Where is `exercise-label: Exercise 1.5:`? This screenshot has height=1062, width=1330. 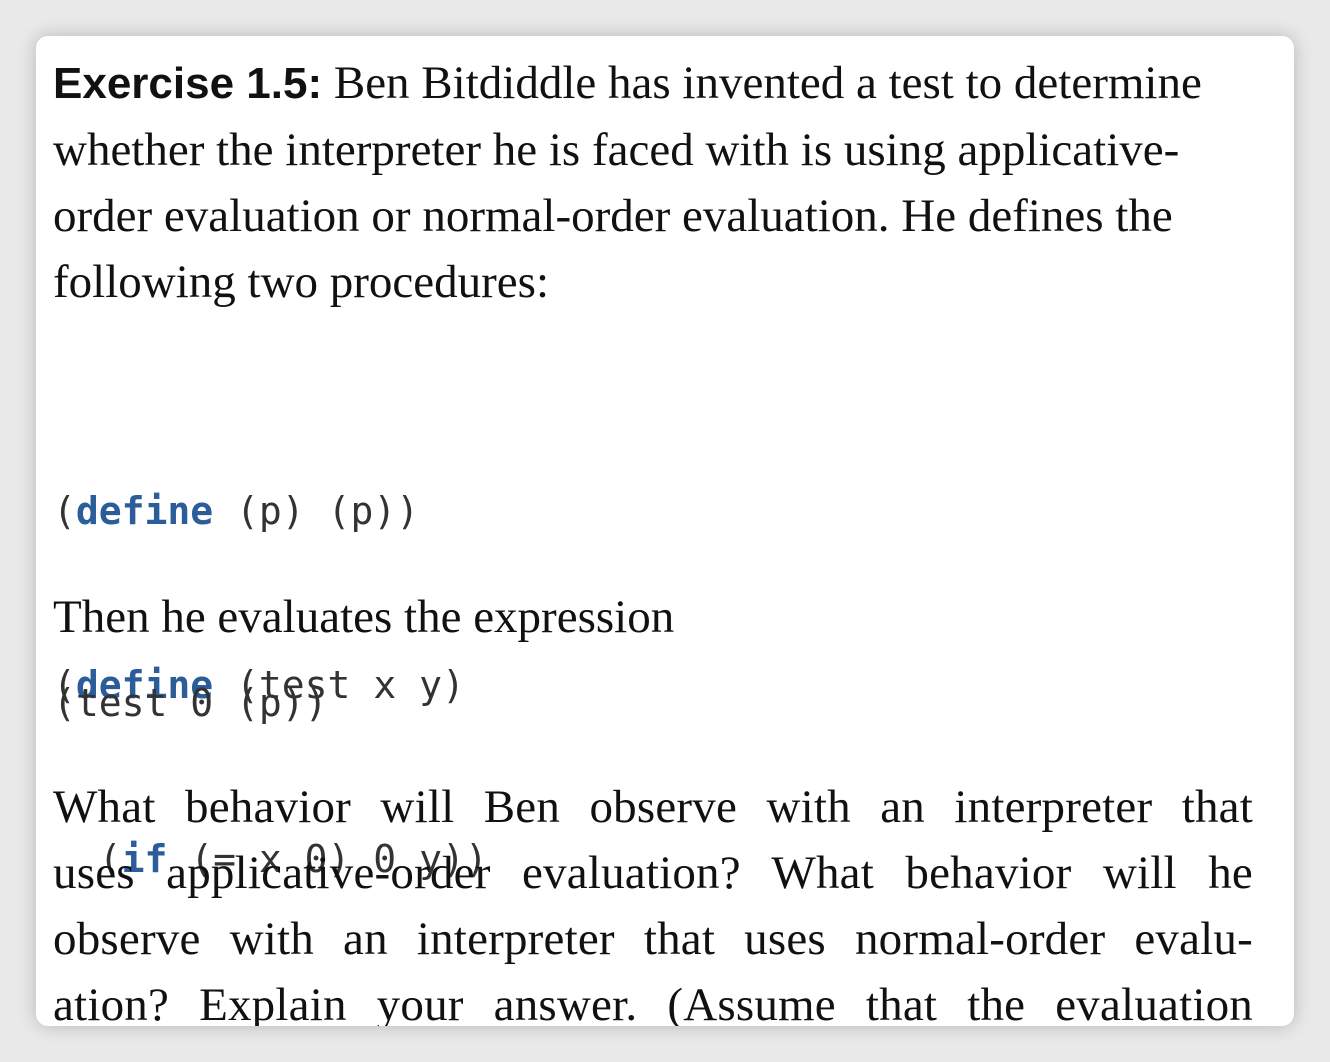
exercise-label: Exercise 1.5: is located at coordinates (188, 83).